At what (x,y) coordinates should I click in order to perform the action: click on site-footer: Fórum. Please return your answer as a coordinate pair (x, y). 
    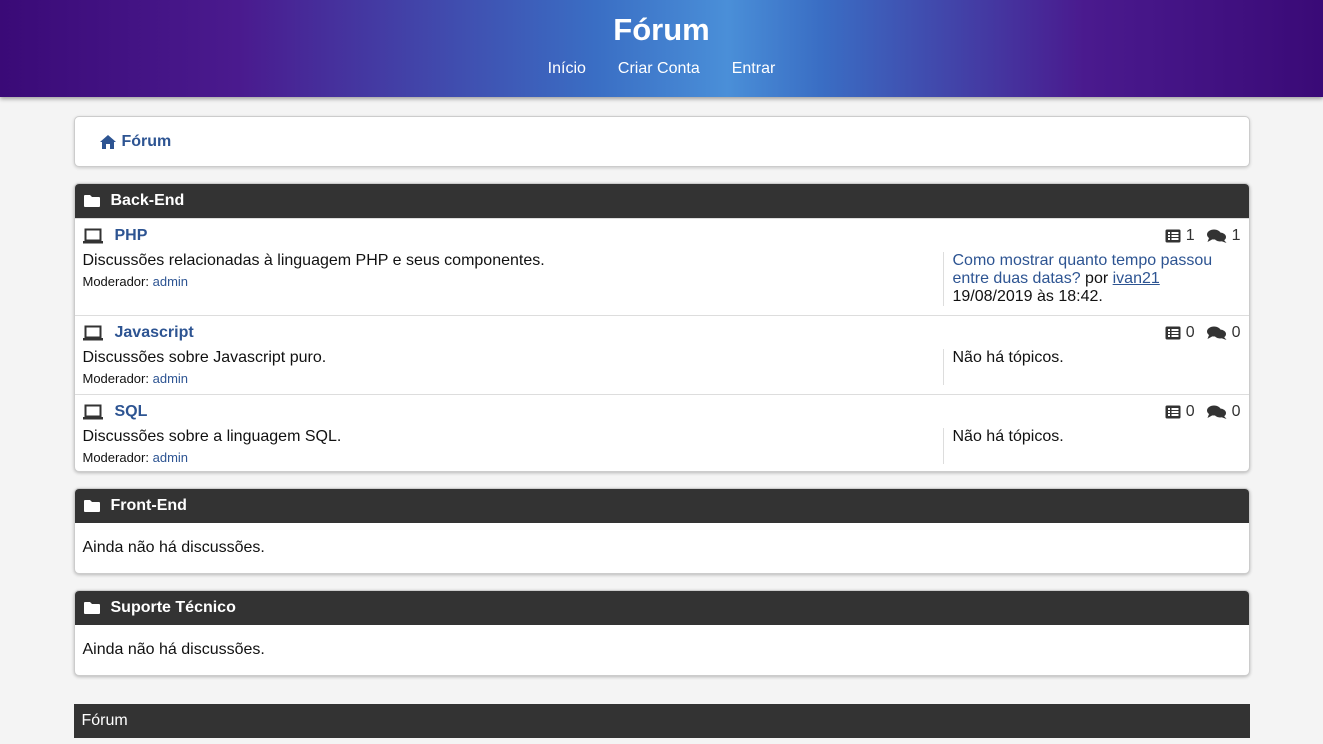
    Looking at the image, I should click on (661, 721).